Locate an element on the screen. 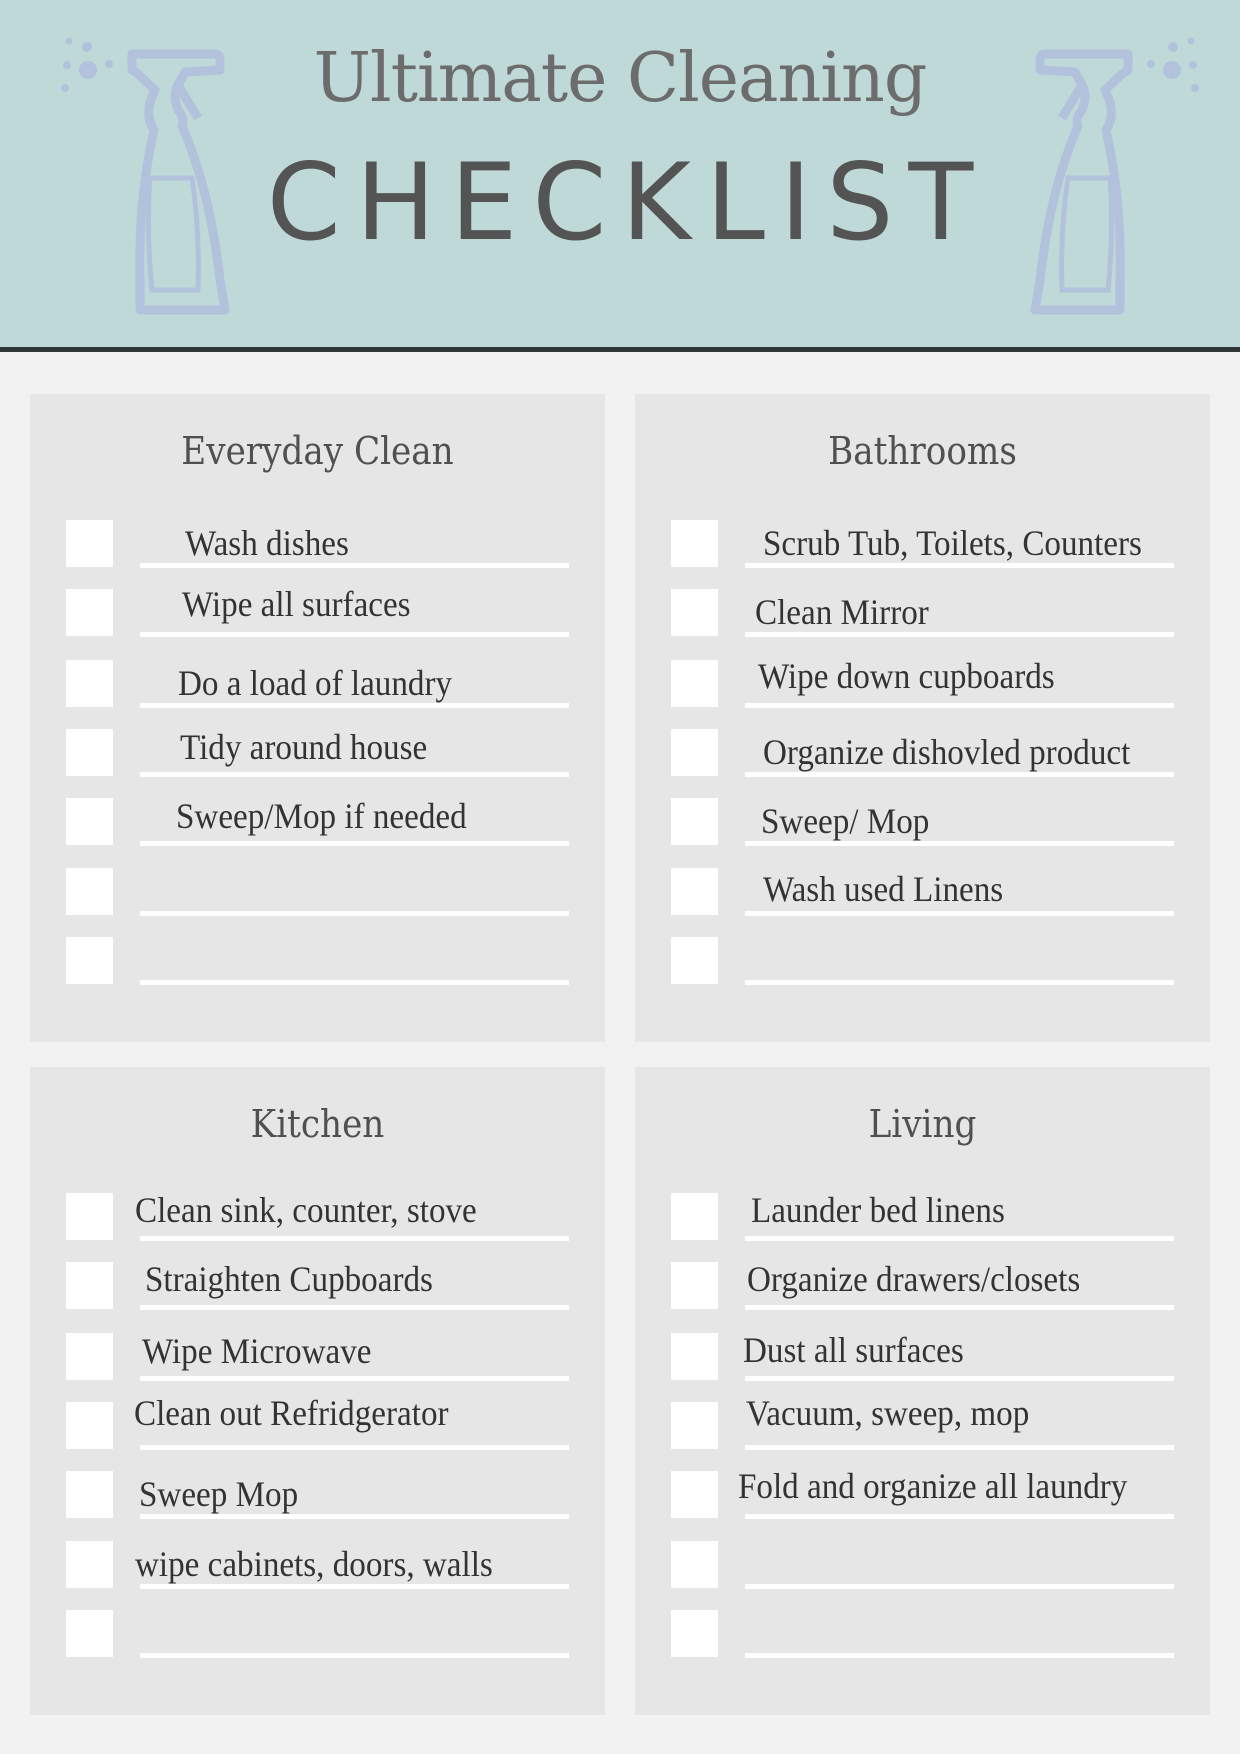 The height and width of the screenshot is (1754, 1240). panel-title: Kitchen is located at coordinates (317, 1124).